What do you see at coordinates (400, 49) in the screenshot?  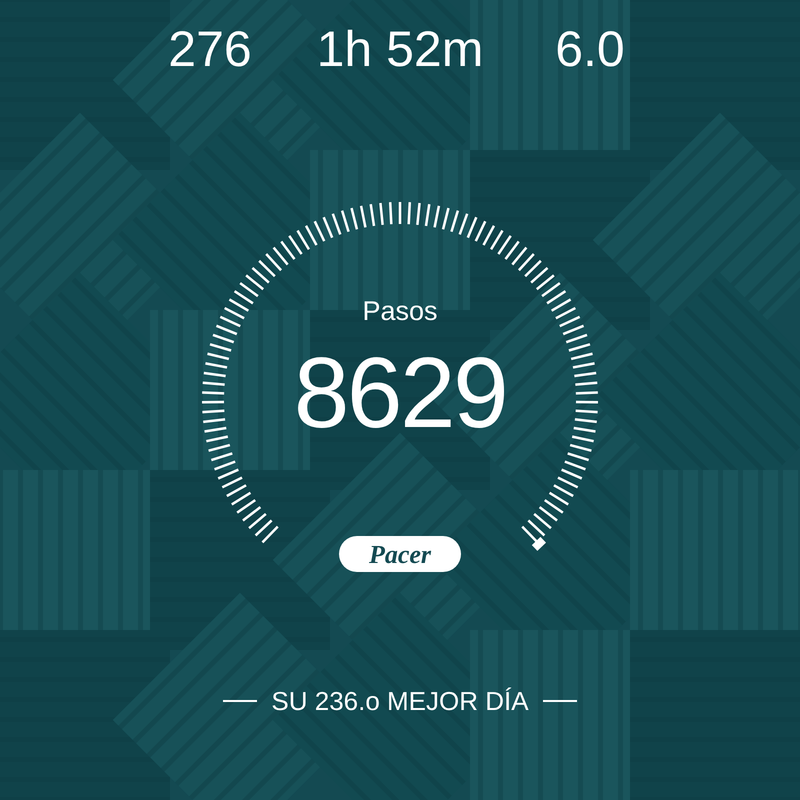 I see `stat-value: 1h 52m` at bounding box center [400, 49].